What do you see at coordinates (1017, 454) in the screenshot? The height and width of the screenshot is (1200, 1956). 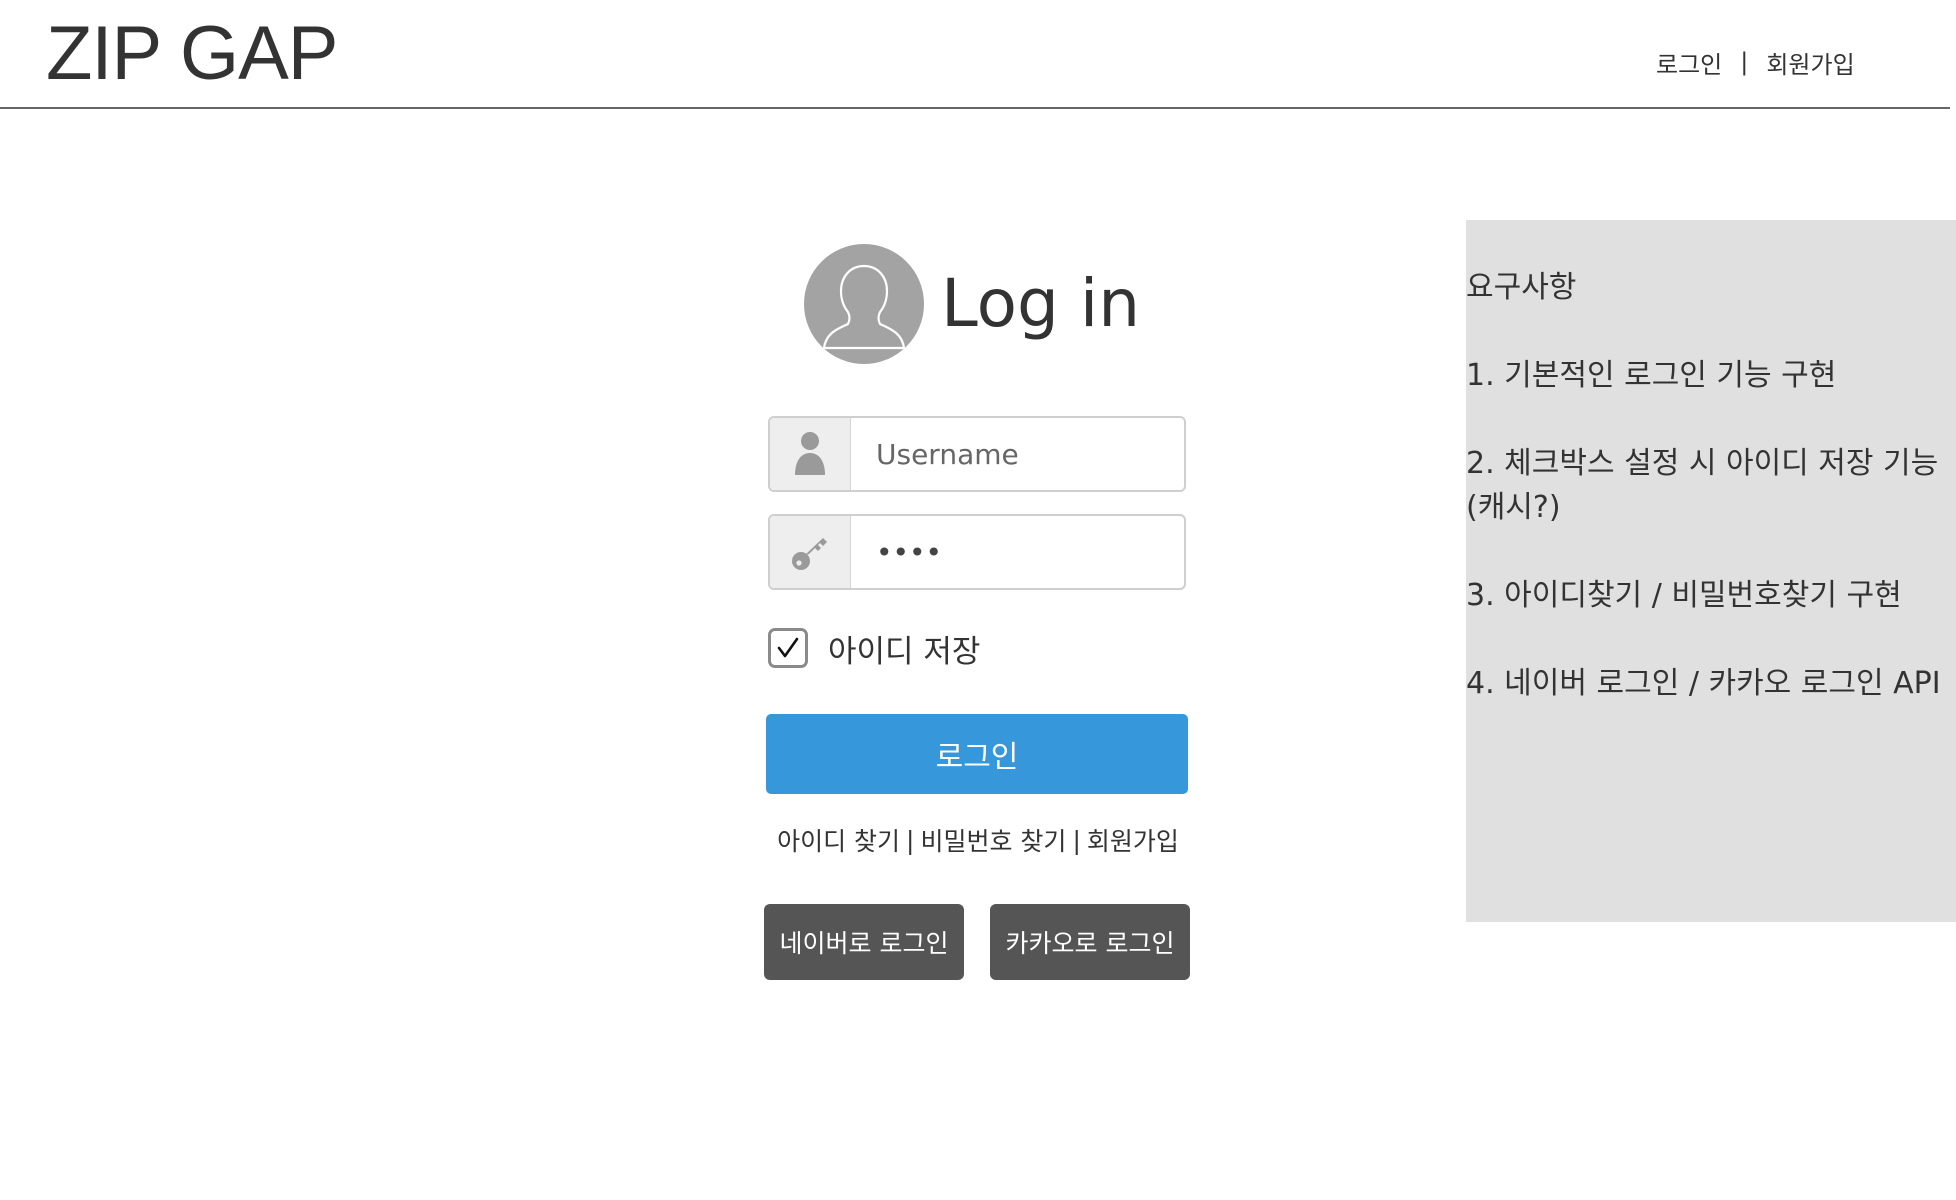 I see `username-input` at bounding box center [1017, 454].